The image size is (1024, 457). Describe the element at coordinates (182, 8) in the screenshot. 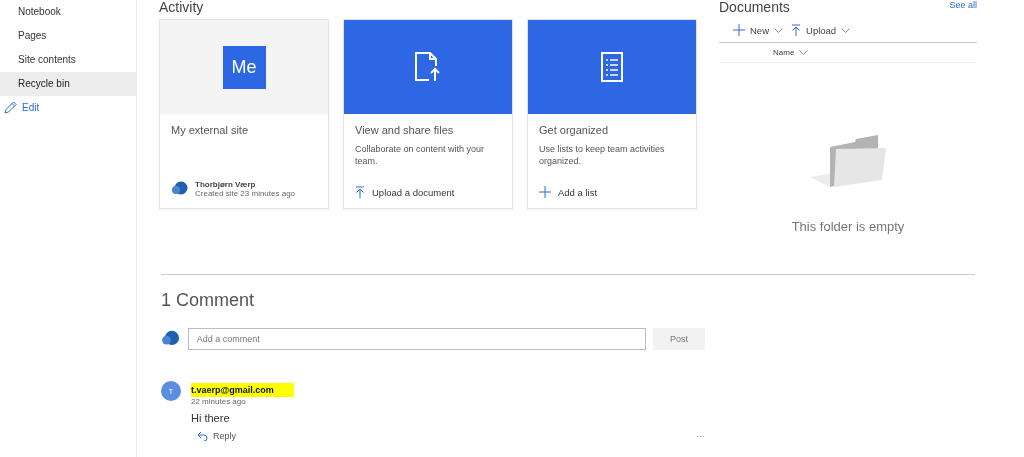

I see `section-heading: Activity` at that location.